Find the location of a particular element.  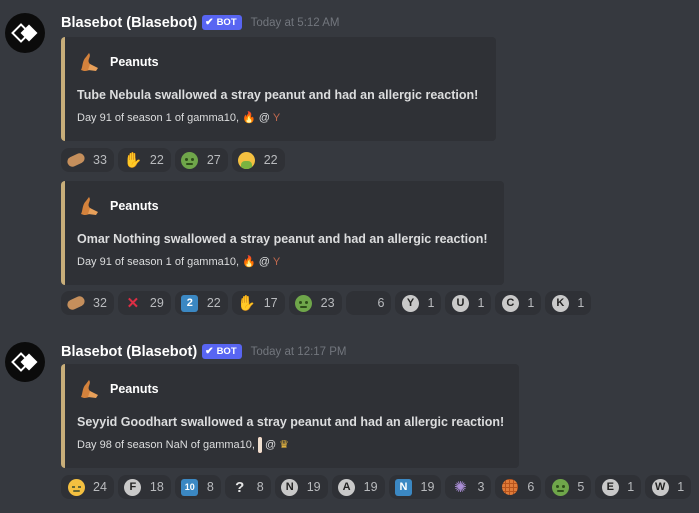

letter-y-icon: Y is located at coordinates (410, 303).